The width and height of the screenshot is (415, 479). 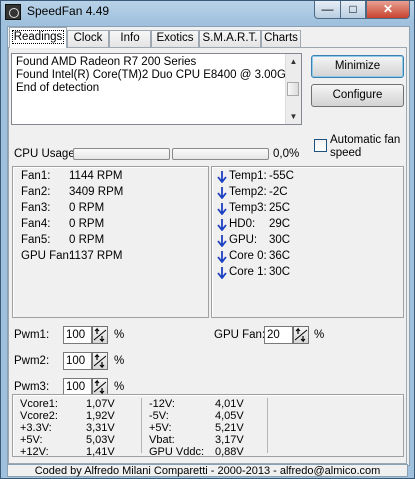 I want to click on title-bar: SpeedFan 4.49 — □ ✕, so click(x=207, y=12).